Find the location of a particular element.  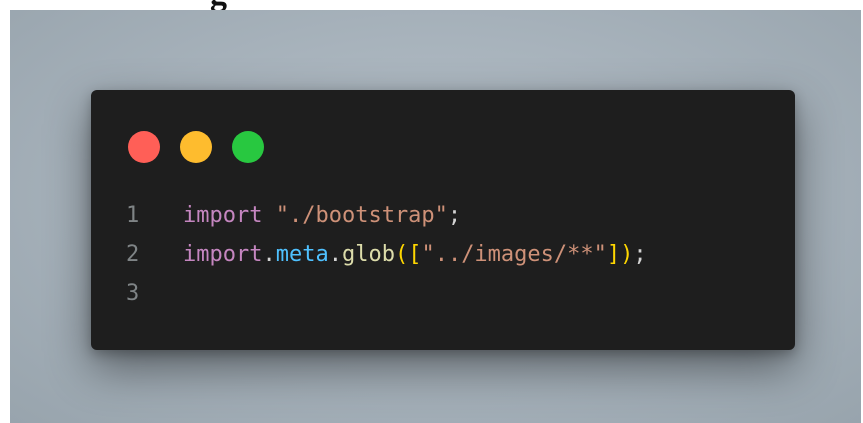

code-line: 2 import.meta.glob(["../images/**"]); is located at coordinates (386, 254).